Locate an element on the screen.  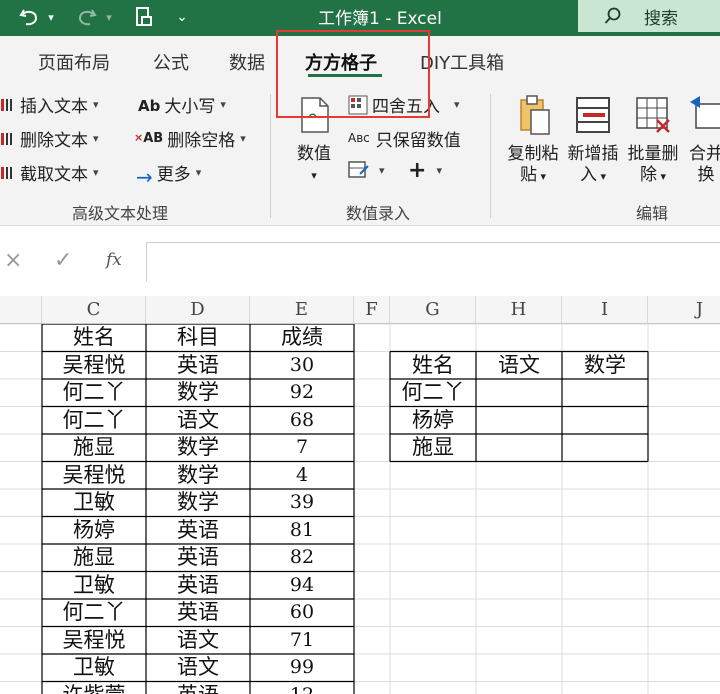
more-button: → 更多 ▾ is located at coordinates (168, 174).